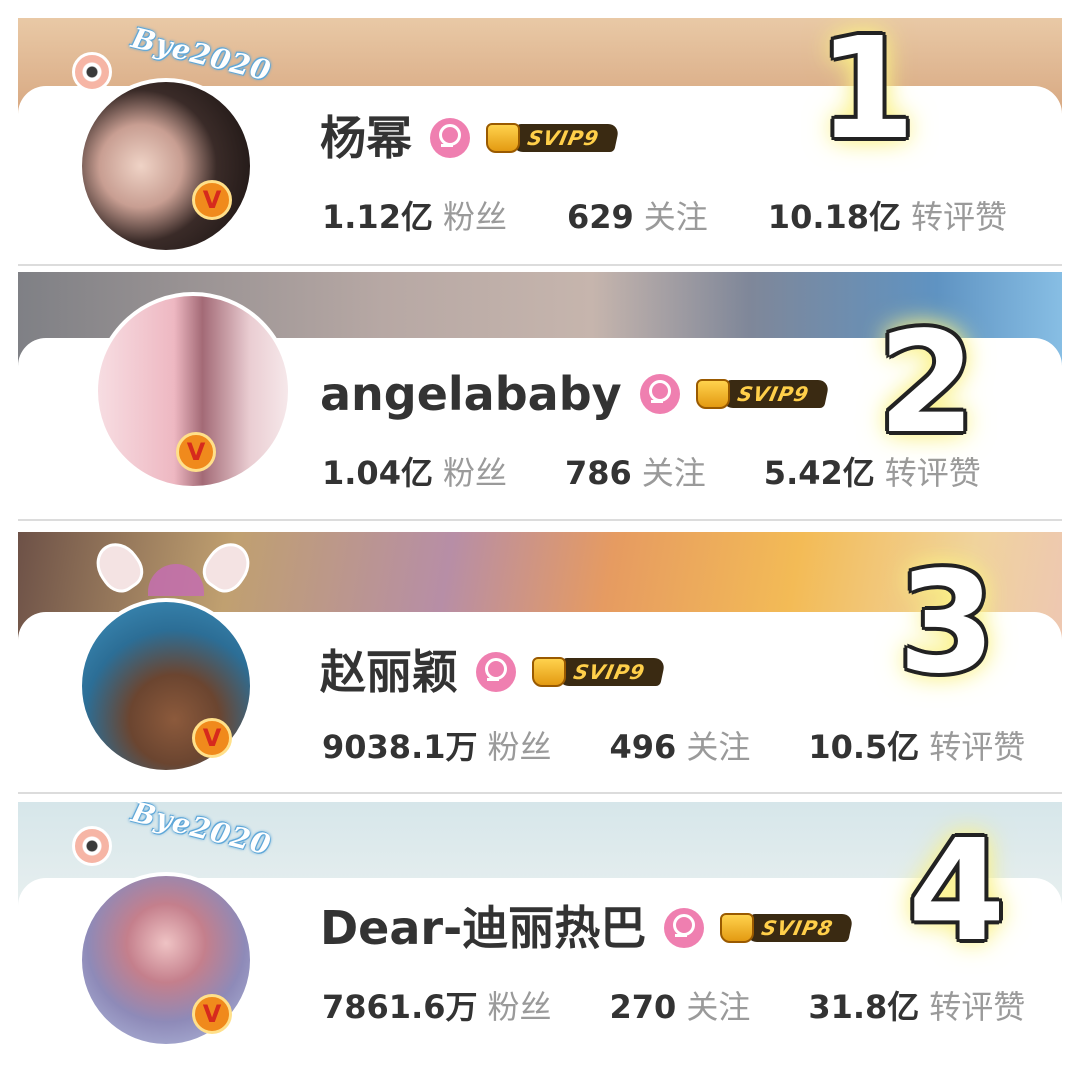  I want to click on interactions-stat: 31.8亿 转评赞, so click(916, 1005).